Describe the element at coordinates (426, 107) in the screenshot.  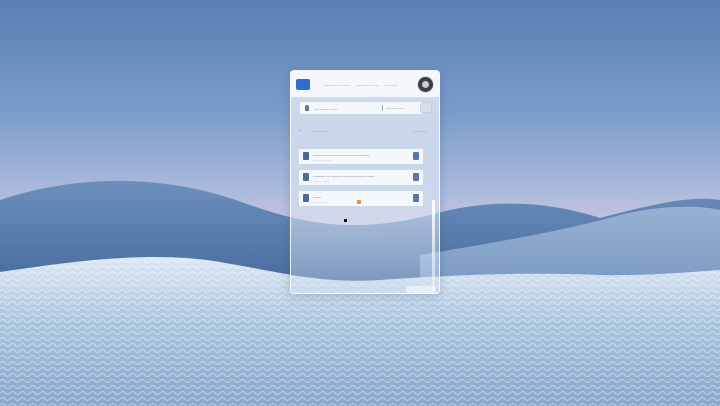
I see `send-icon` at that location.